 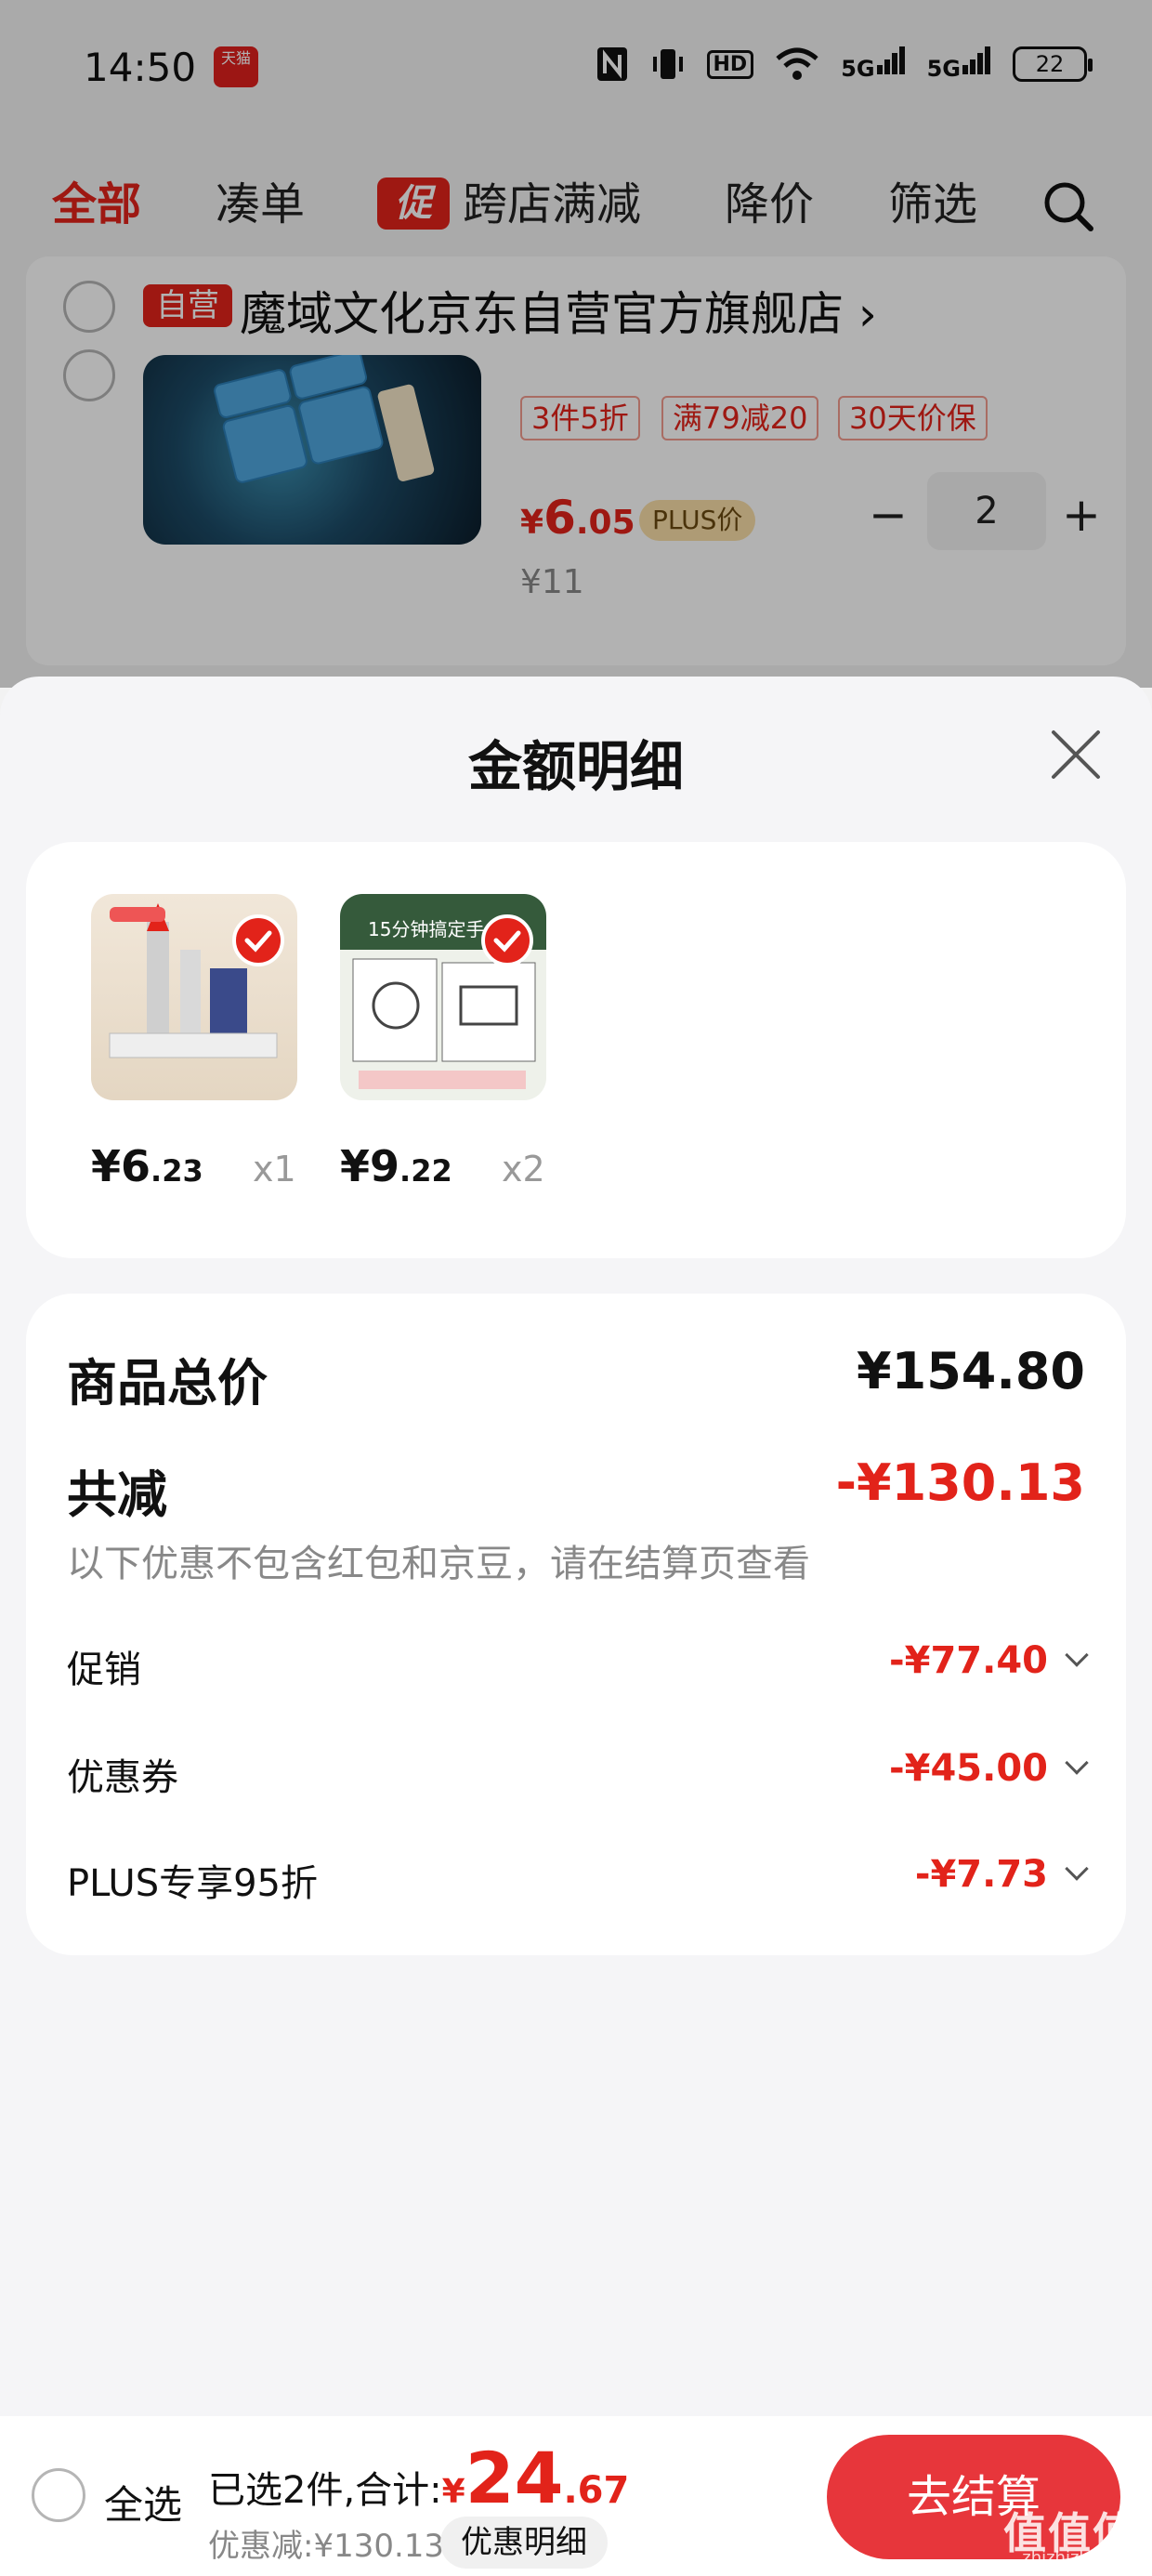 I want to click on discount-detail-button: 优惠明细, so click(x=524, y=2543).